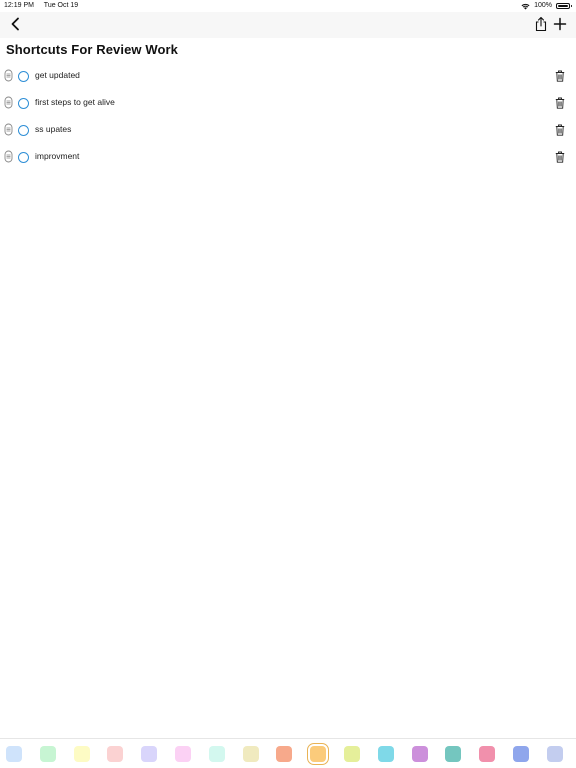 Image resolution: width=576 pixels, height=768 pixels. I want to click on status-bar: 12:19 PM Tue Oct 19 100%, so click(288, 6).